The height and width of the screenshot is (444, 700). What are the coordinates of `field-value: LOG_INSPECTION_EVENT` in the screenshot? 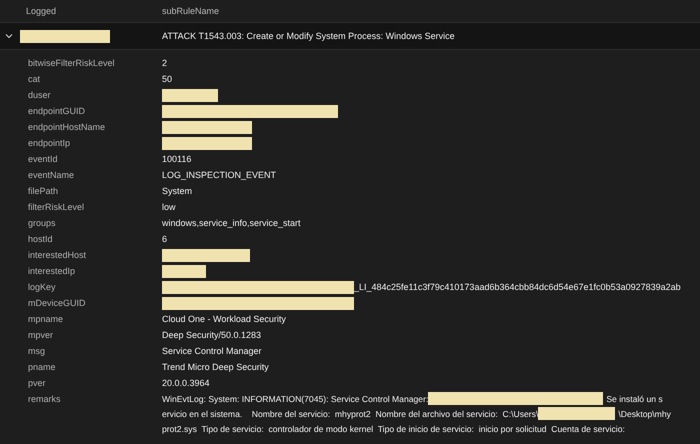 It's located at (219, 175).